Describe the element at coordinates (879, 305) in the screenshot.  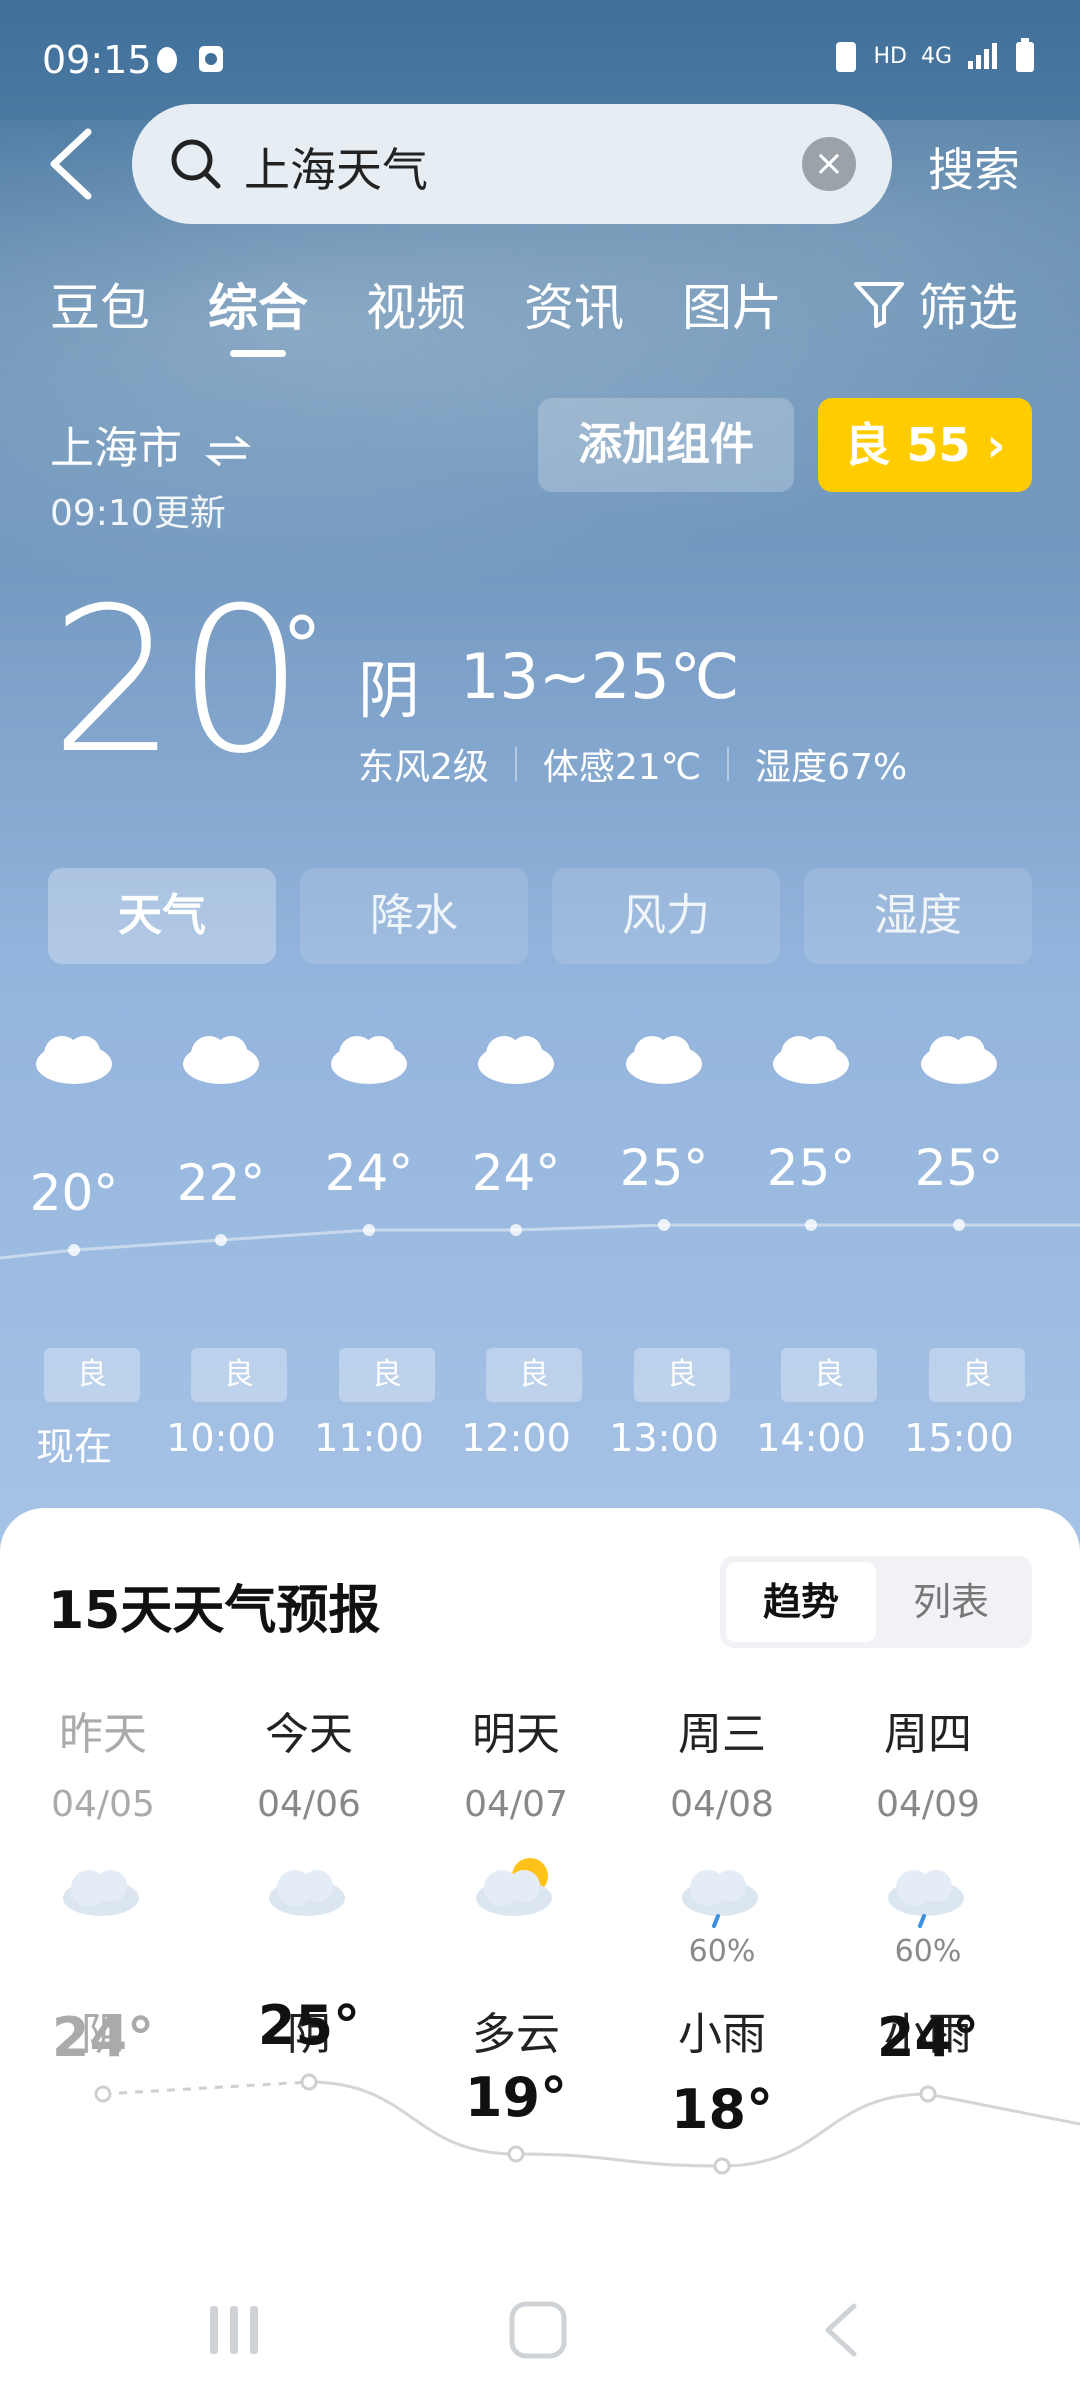
I see `filter-icon` at that location.